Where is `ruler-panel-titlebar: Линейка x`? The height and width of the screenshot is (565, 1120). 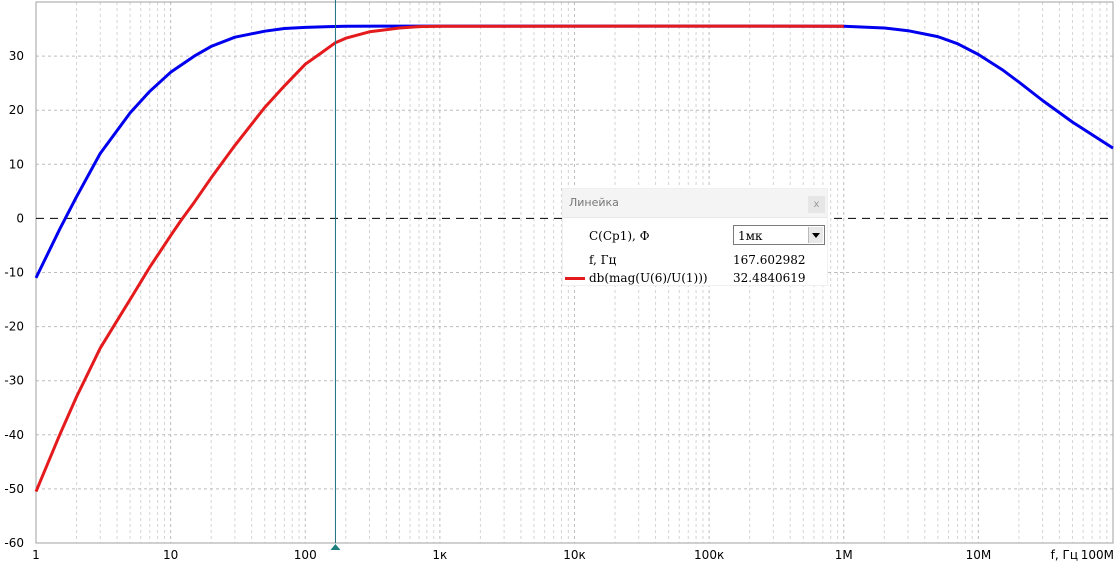
ruler-panel-titlebar: Линейка x is located at coordinates (695, 203).